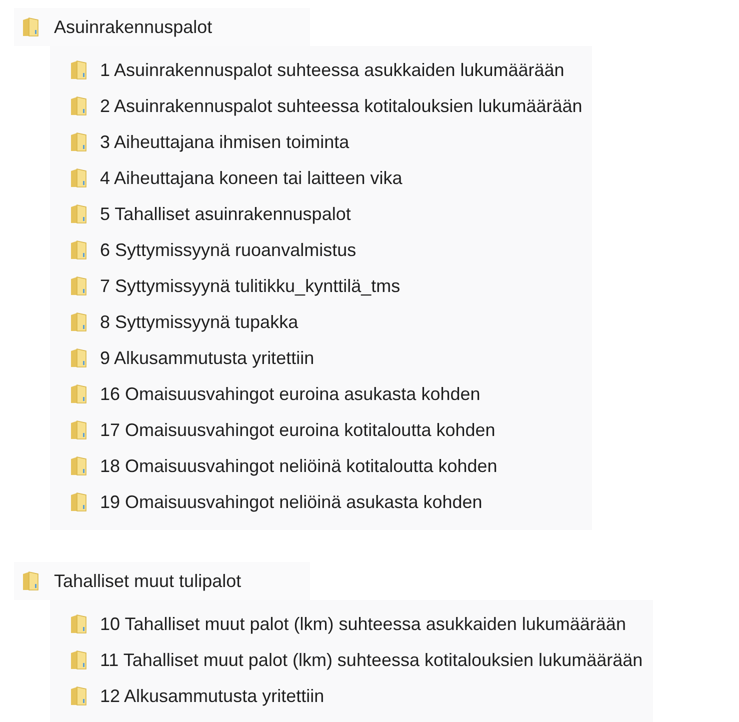 The width and height of the screenshot is (739, 722). What do you see at coordinates (371, 660) in the screenshot?
I see `folder-name: 11 Tahalliset muut palot (lkm) suhteessa kotitalouksien lukumäärään` at bounding box center [371, 660].